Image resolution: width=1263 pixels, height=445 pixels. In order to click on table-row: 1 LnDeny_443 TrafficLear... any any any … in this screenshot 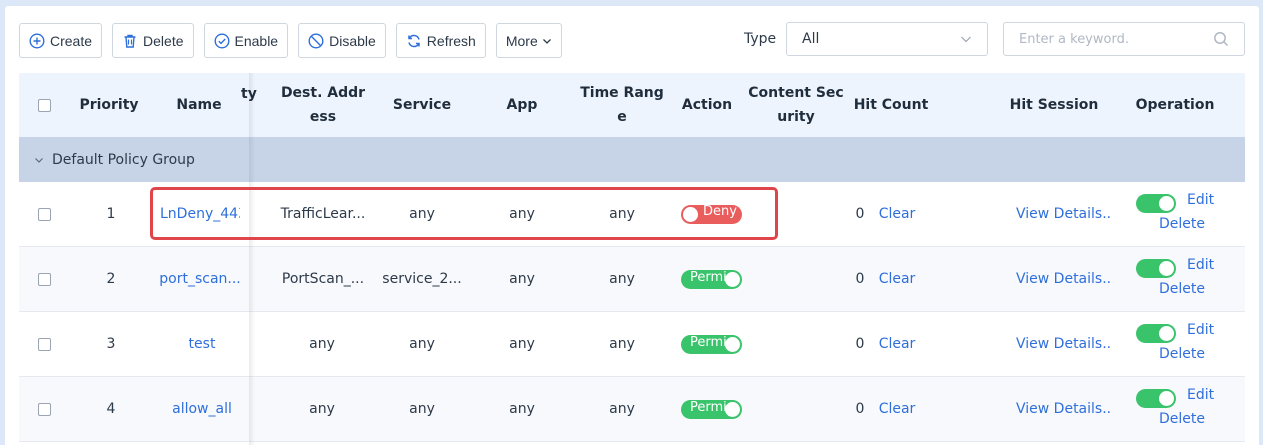, I will do `click(632, 214)`.